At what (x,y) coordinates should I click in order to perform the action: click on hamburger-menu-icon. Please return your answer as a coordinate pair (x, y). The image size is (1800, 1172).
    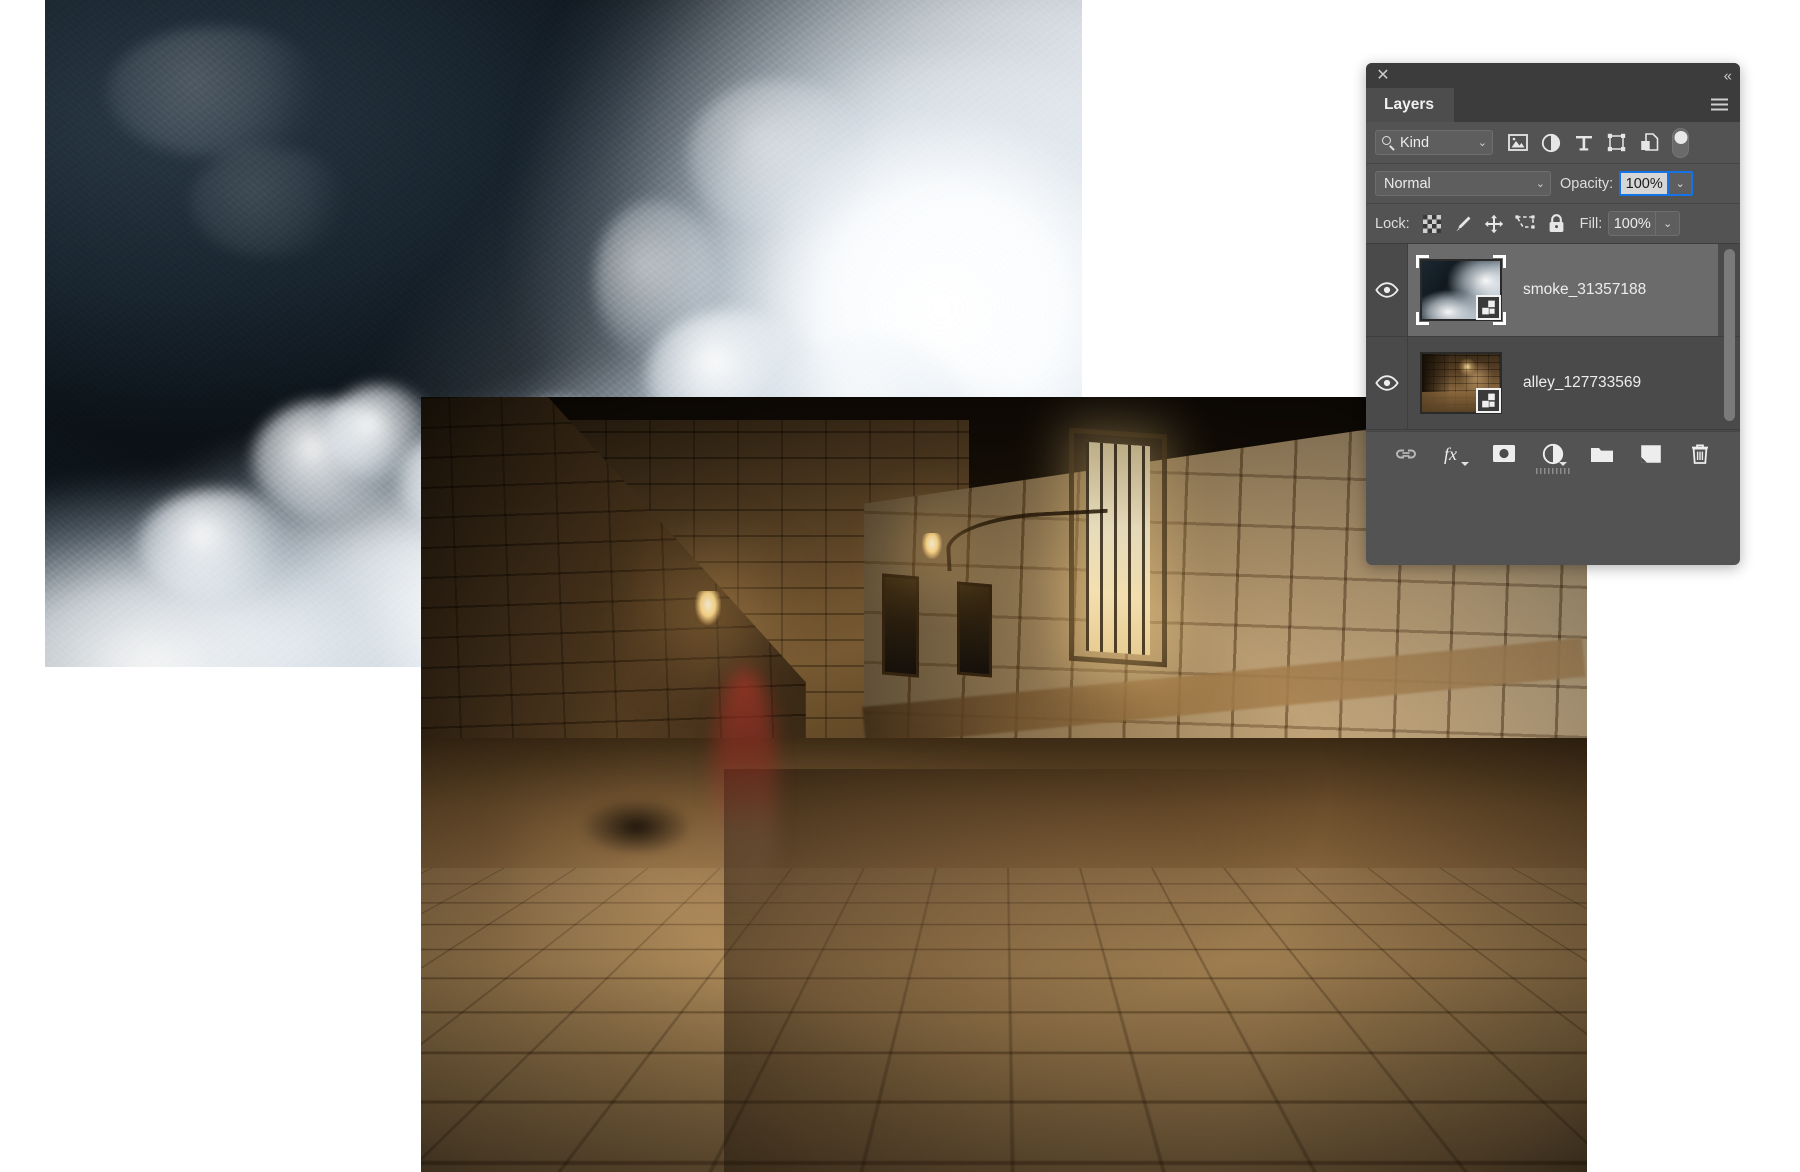
    Looking at the image, I should click on (1719, 105).